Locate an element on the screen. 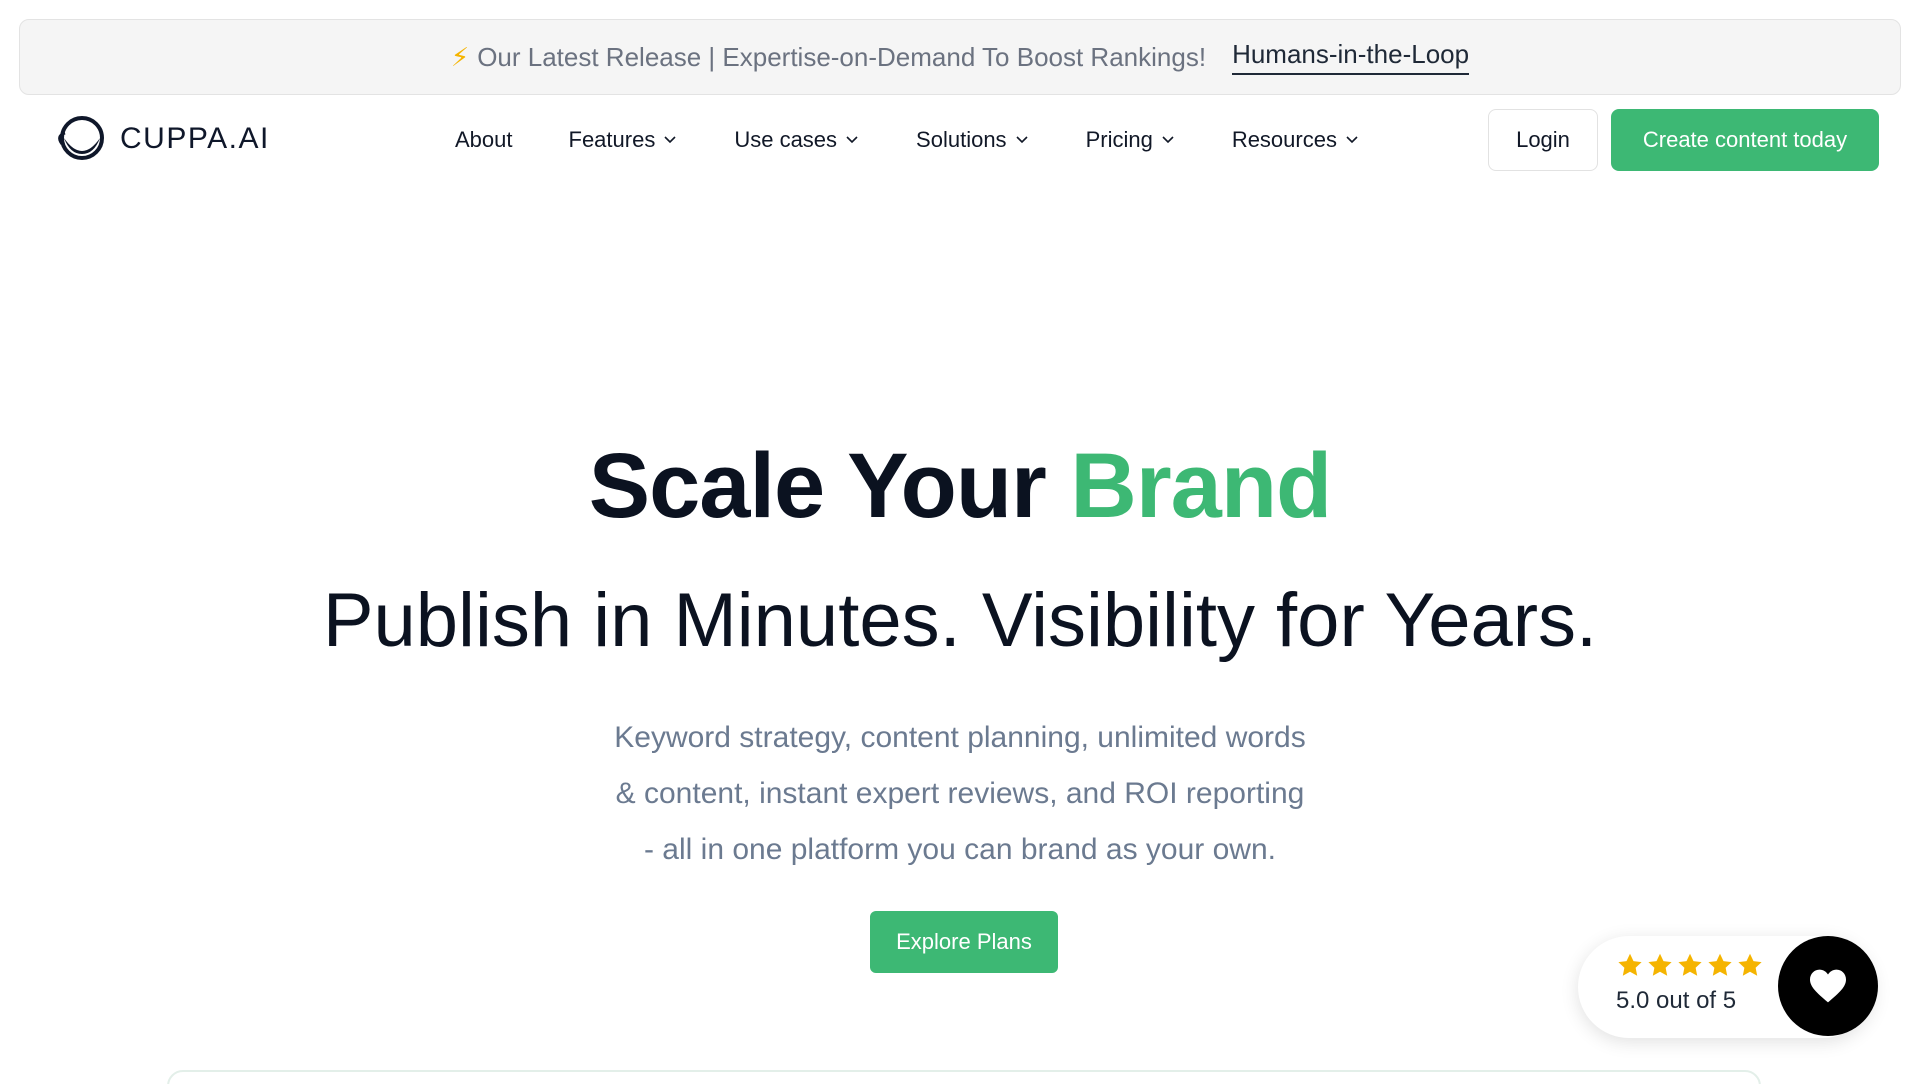 This screenshot has height=1084, width=1920. hero-title-main: Scale Your is located at coordinates (817, 486).